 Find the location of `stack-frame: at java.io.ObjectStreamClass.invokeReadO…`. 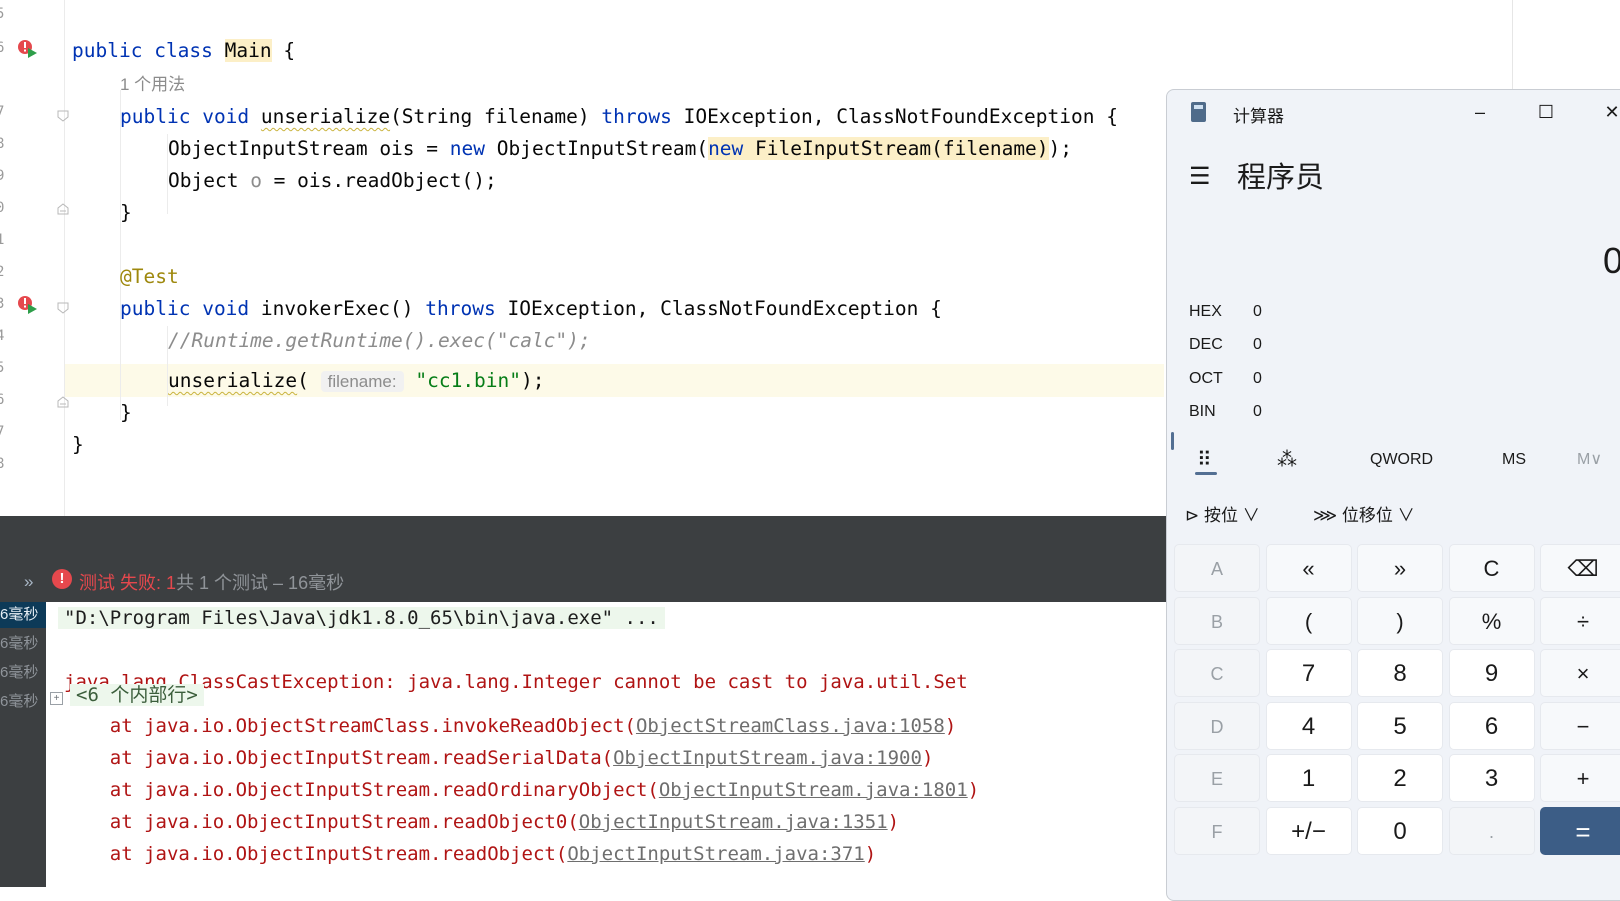

stack-frame: at java.io.ObjectStreamClass.invokeReadO… is located at coordinates (510, 726).